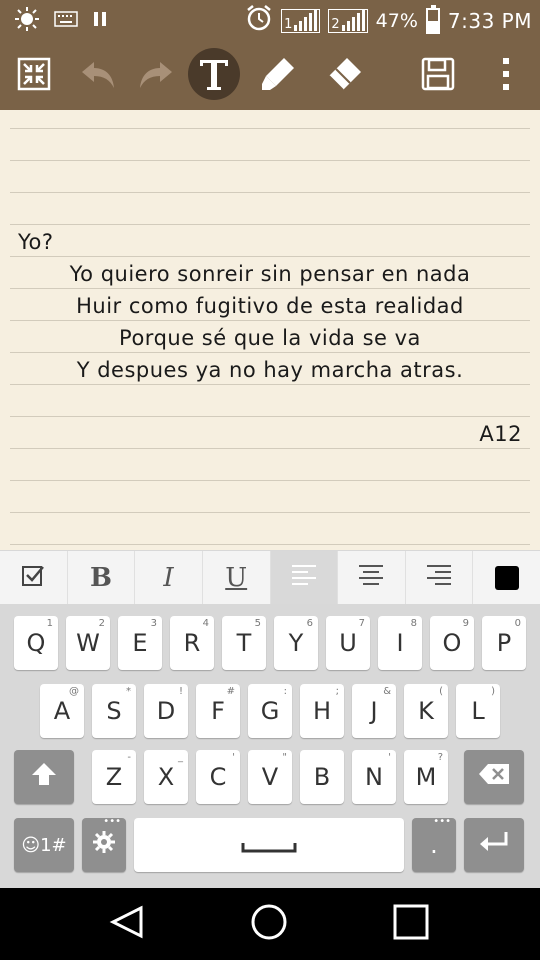  Describe the element at coordinates (101, 623) in the screenshot. I see `key-hint: 2` at that location.